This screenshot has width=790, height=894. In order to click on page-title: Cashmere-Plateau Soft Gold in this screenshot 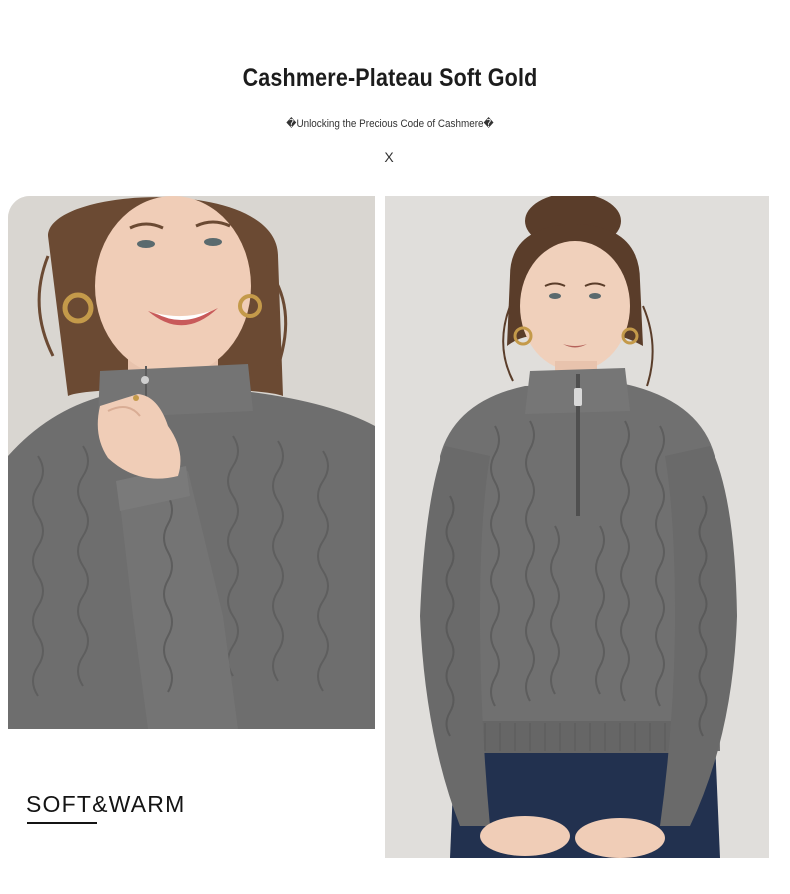, I will do `click(390, 78)`.